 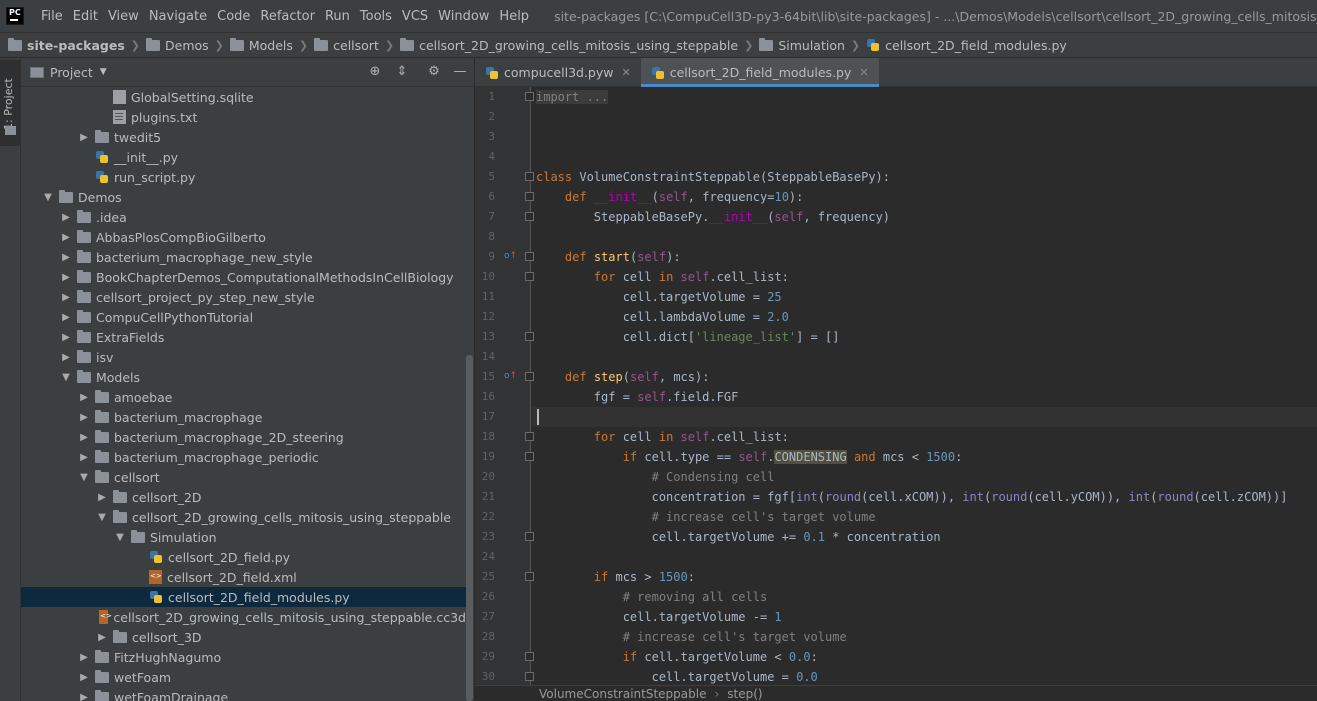 I want to click on tree-file: cellsort_2D_field.xml, so click(x=243, y=577).